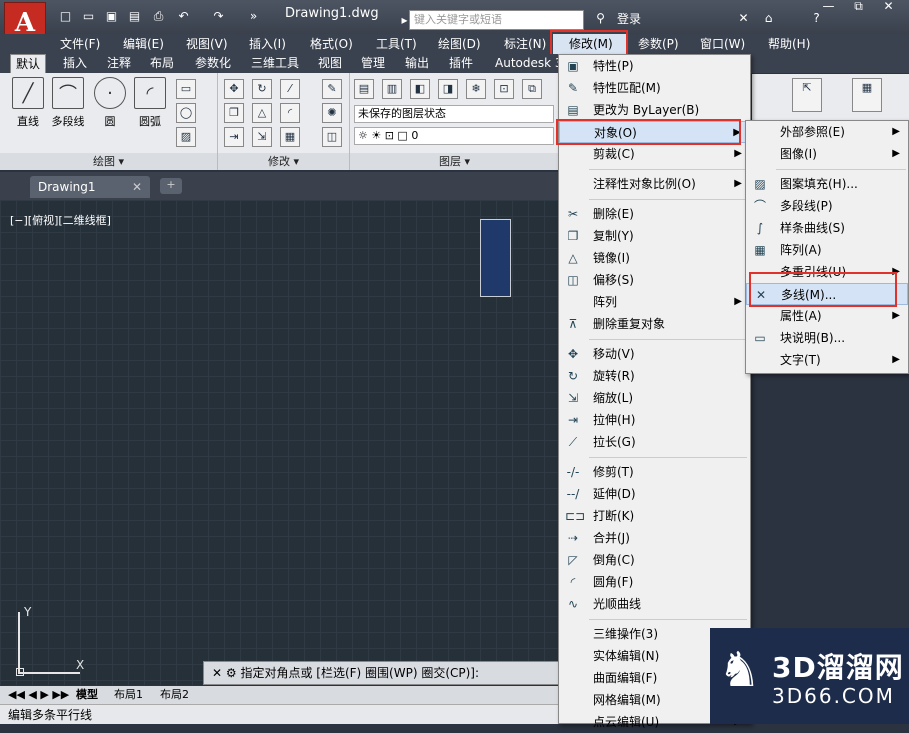 The height and width of the screenshot is (733, 909). I want to click on mirror-icon: △, so click(262, 113).